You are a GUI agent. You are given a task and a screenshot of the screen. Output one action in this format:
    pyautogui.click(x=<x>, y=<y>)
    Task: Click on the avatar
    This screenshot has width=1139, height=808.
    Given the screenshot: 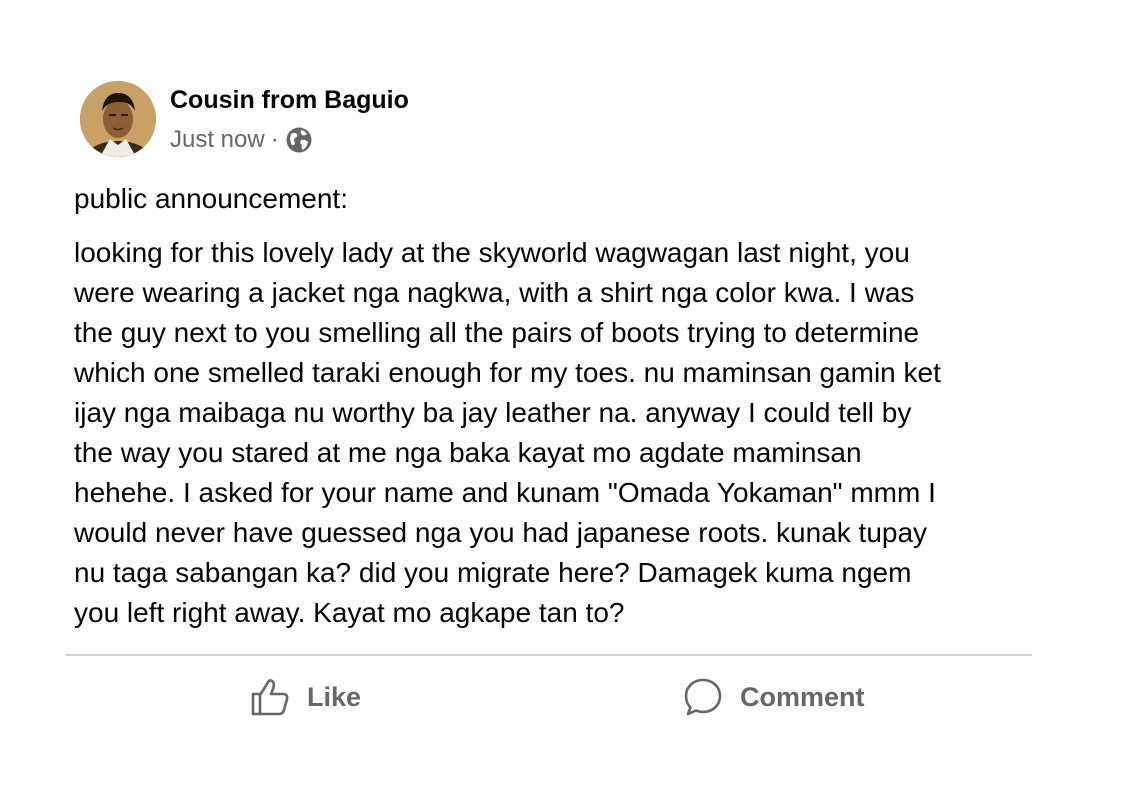 What is the action you would take?
    pyautogui.click(x=118, y=119)
    